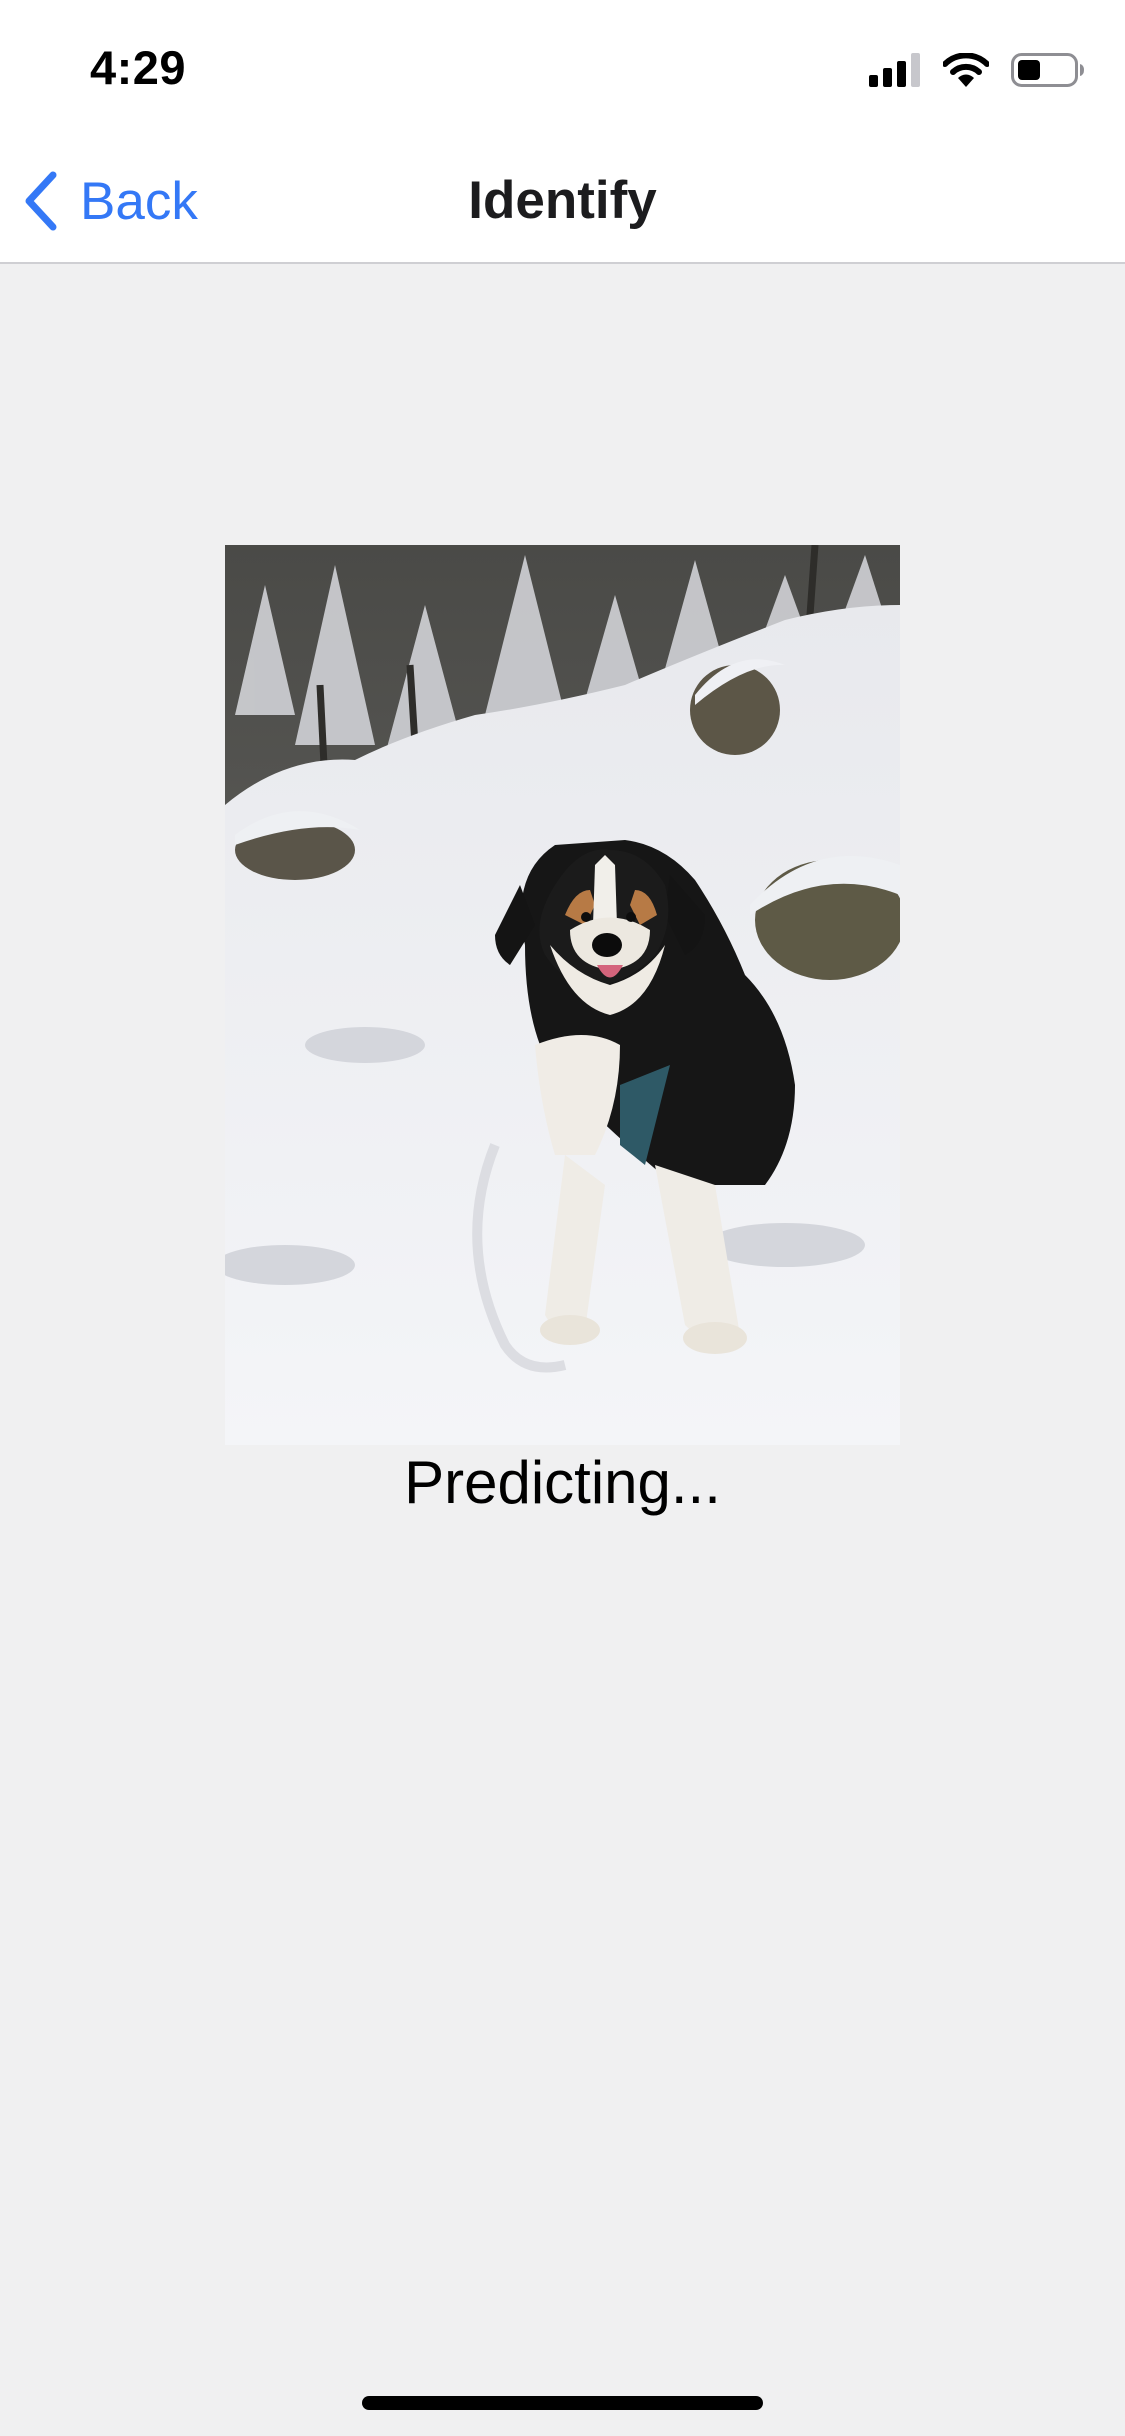 Image resolution: width=1125 pixels, height=2436 pixels. Describe the element at coordinates (894, 70) in the screenshot. I see `cellular-signal-icon` at that location.